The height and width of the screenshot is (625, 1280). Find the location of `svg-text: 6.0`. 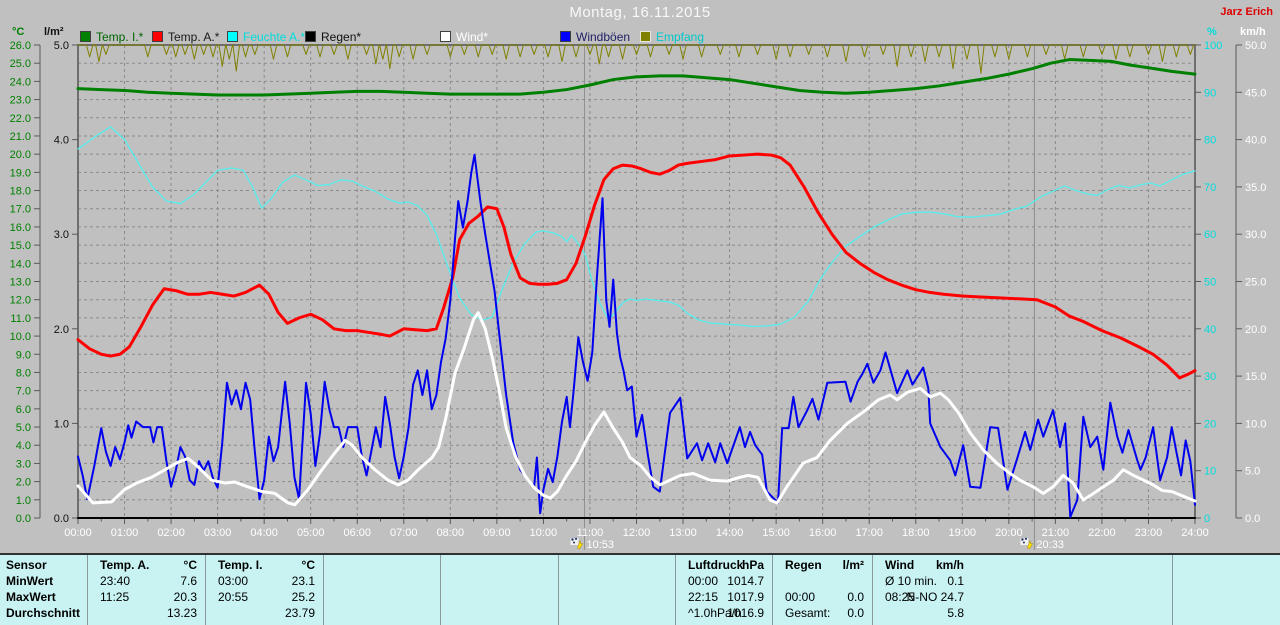

svg-text: 6.0 is located at coordinates (23, 410).